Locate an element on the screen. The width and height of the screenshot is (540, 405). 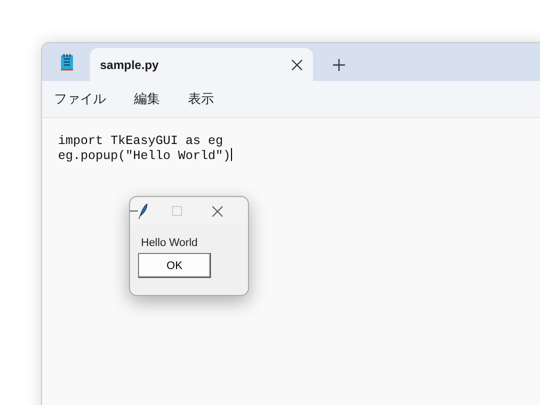
file-tab: sample.py is located at coordinates (201, 64).